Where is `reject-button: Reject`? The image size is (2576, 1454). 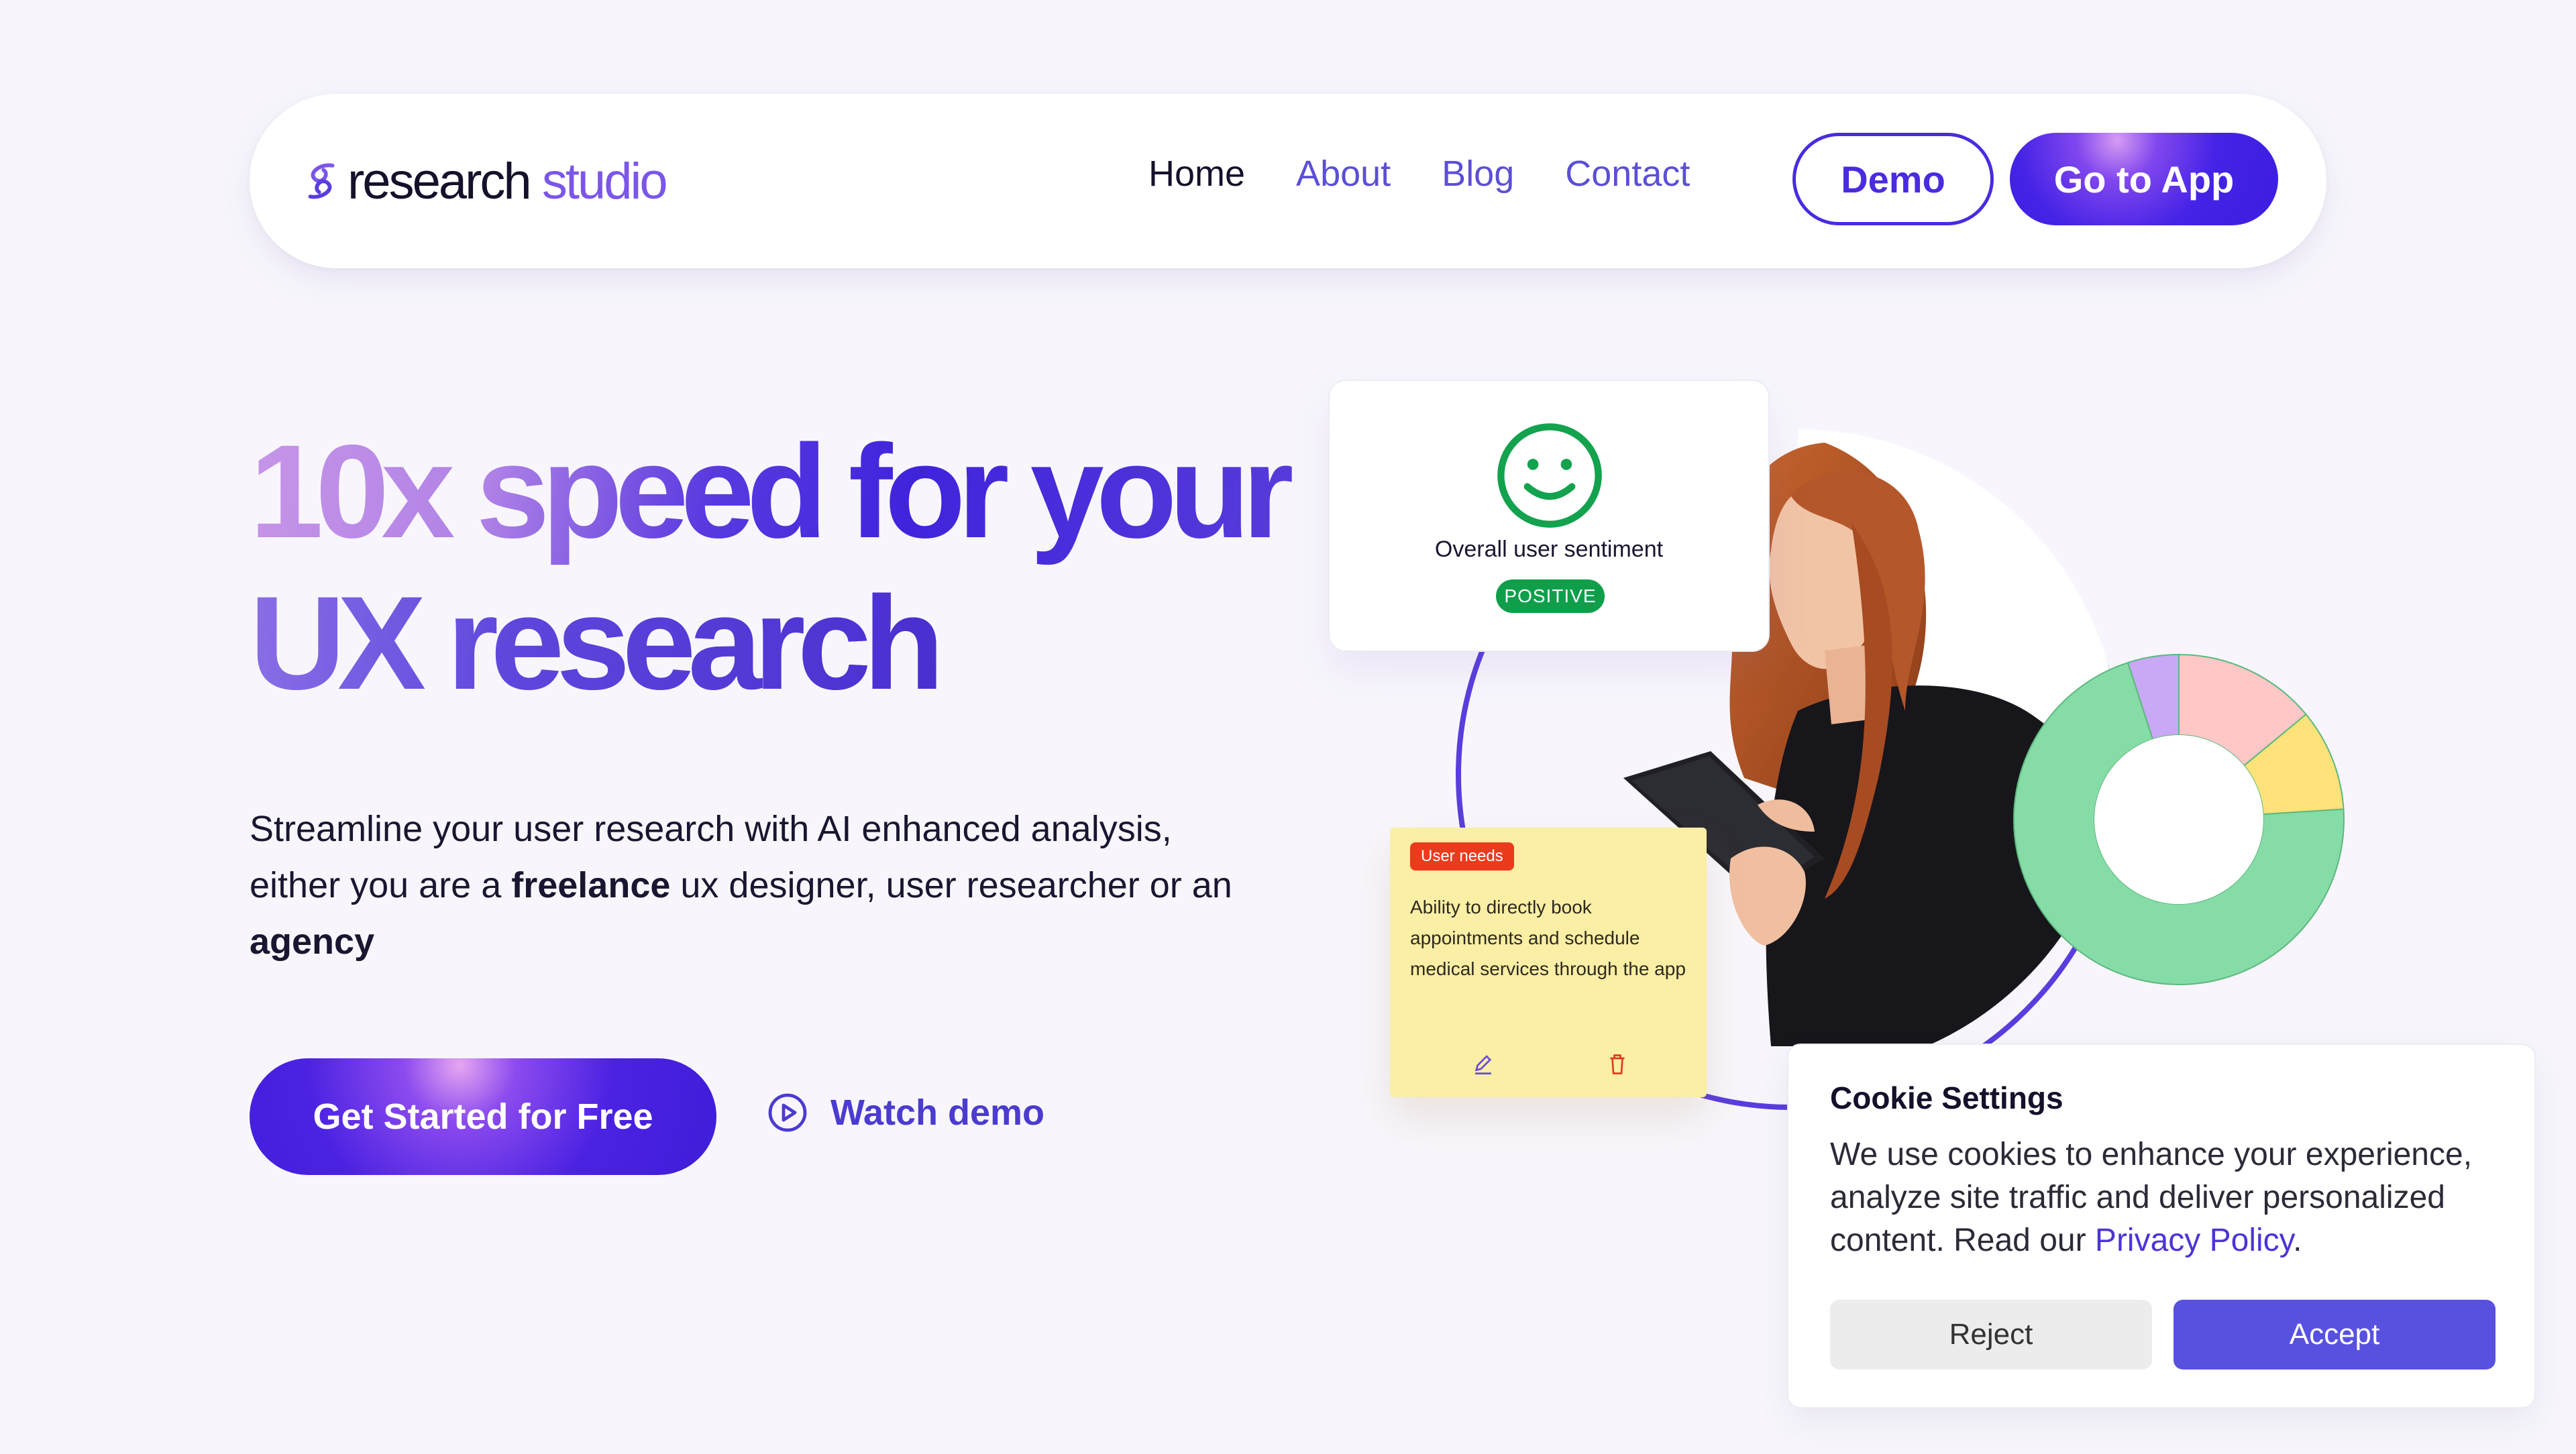
reject-button: Reject is located at coordinates (1991, 1334).